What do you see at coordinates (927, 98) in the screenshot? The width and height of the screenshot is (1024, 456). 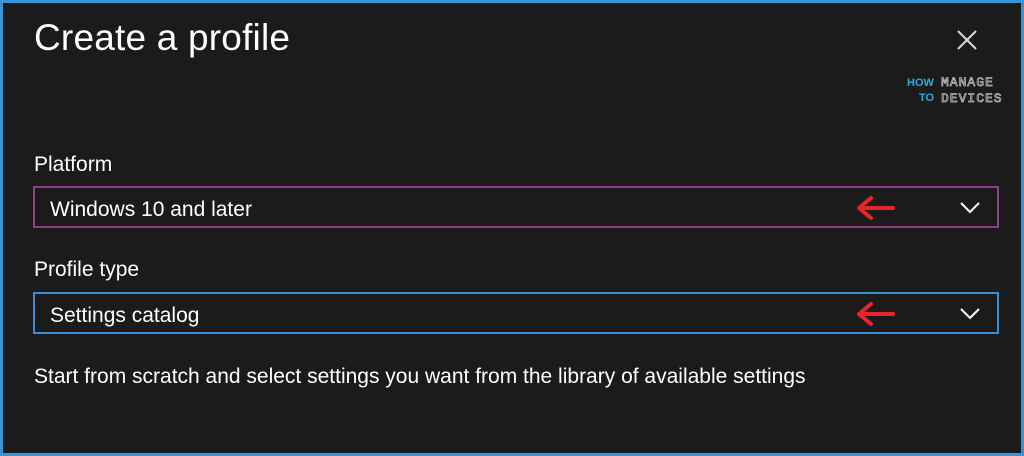 I see `logo-to-text: TO` at bounding box center [927, 98].